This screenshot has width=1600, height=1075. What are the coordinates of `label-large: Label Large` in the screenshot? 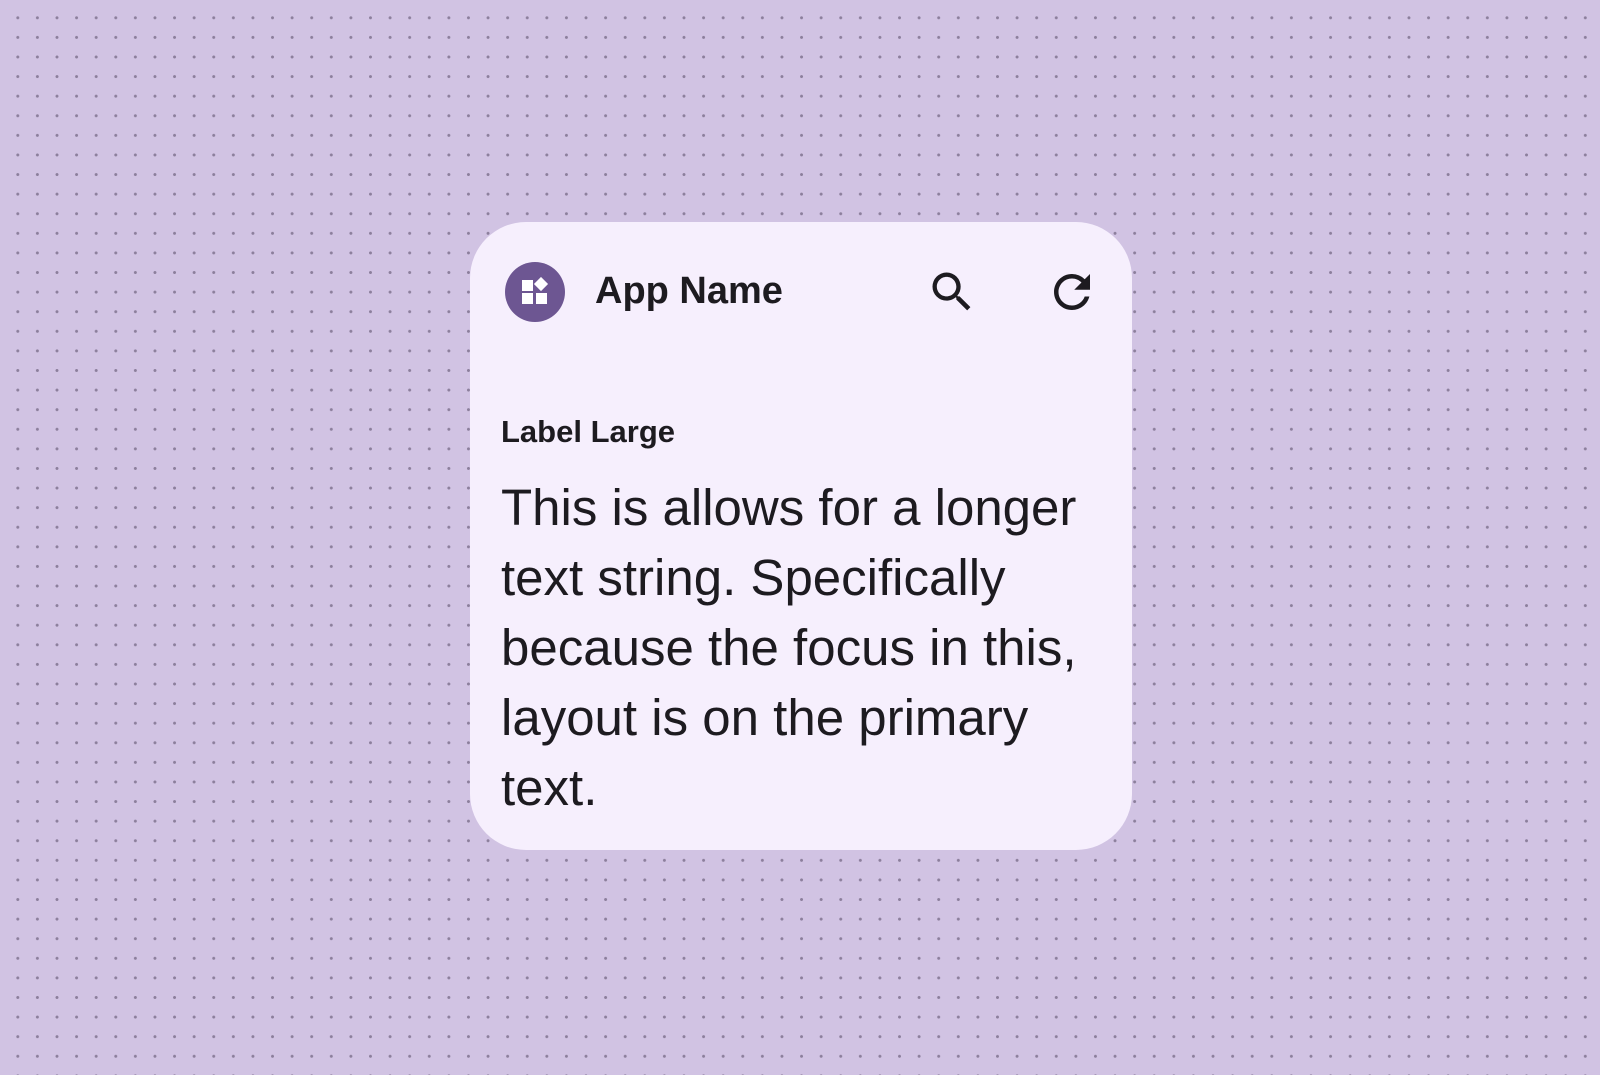 It's located at (588, 431).